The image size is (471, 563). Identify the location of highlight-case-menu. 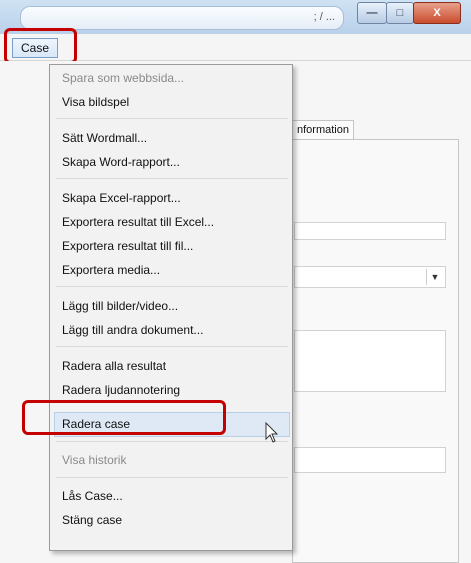
(40, 46).